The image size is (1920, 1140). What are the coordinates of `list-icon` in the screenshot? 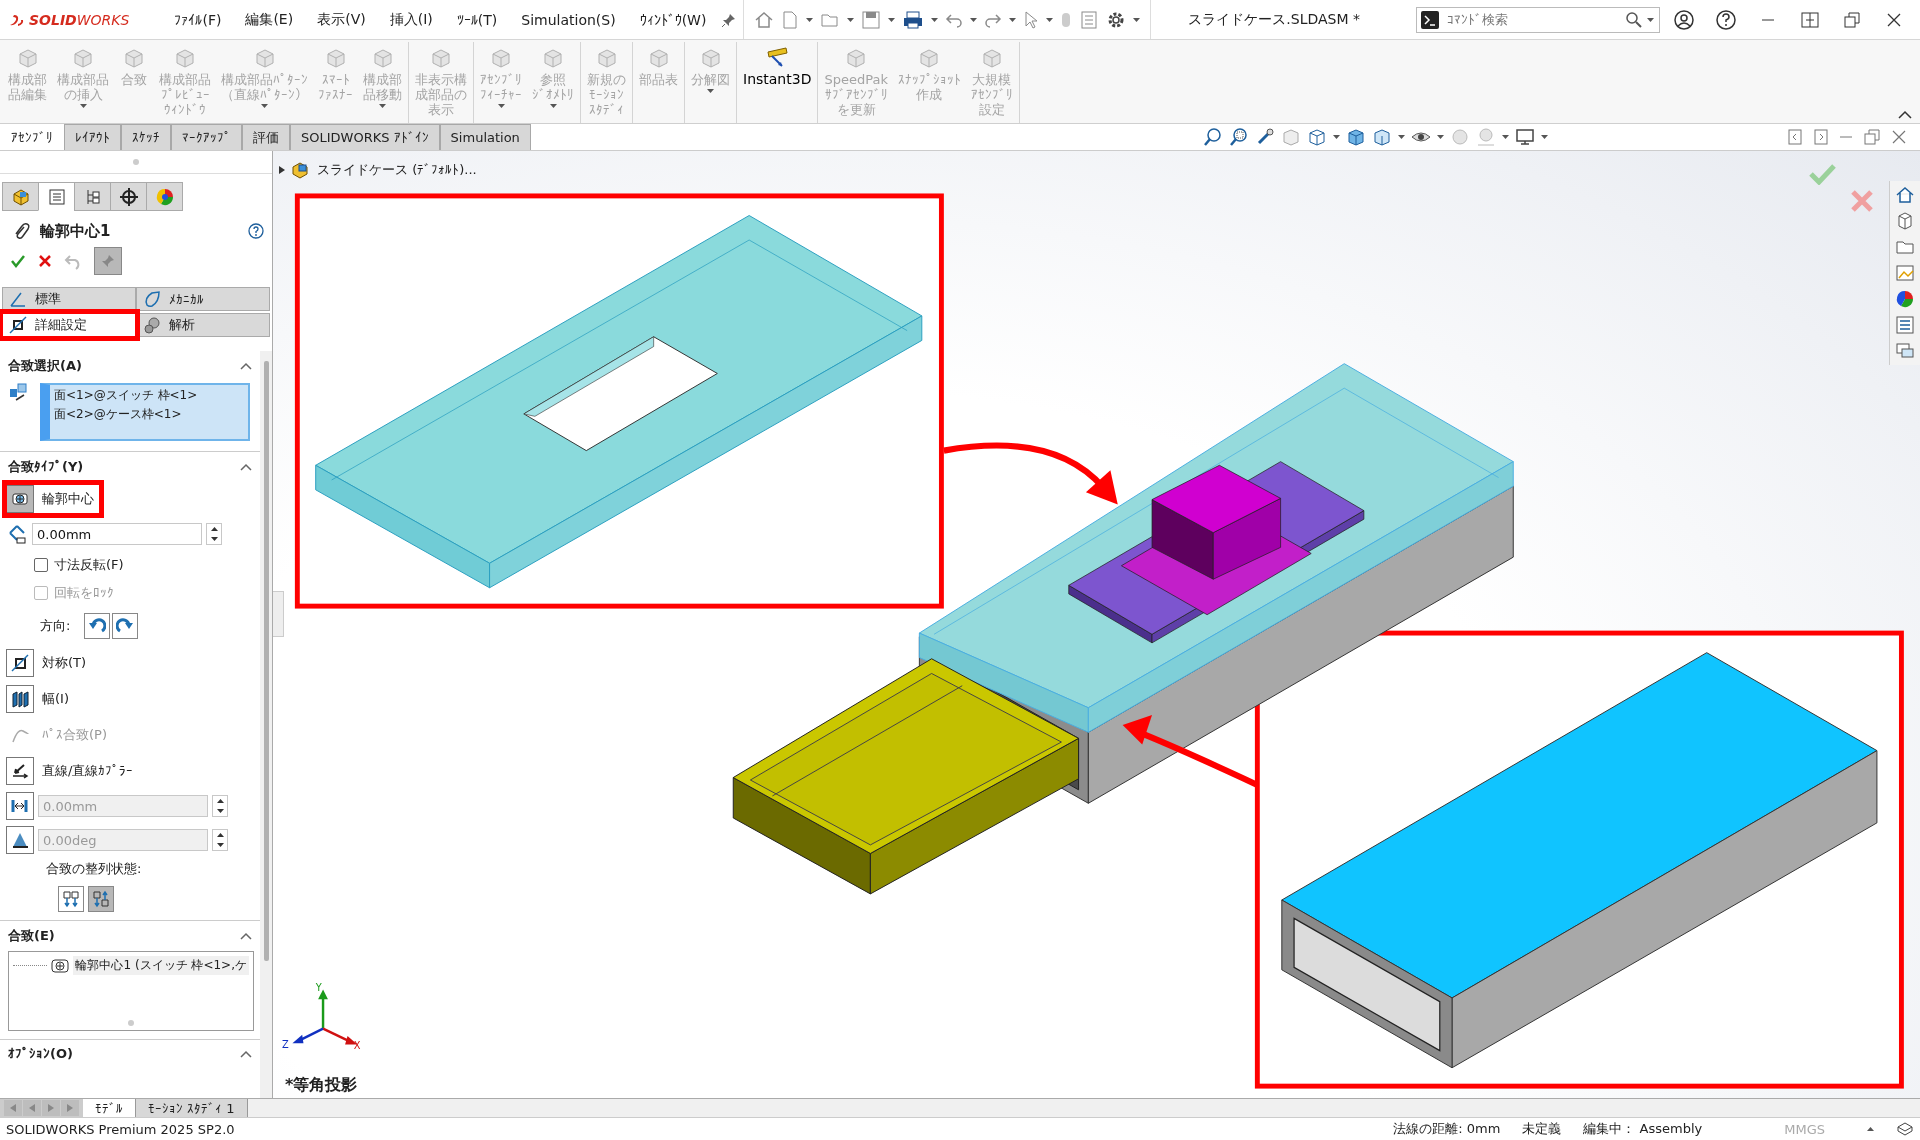 It's located at (56, 196).